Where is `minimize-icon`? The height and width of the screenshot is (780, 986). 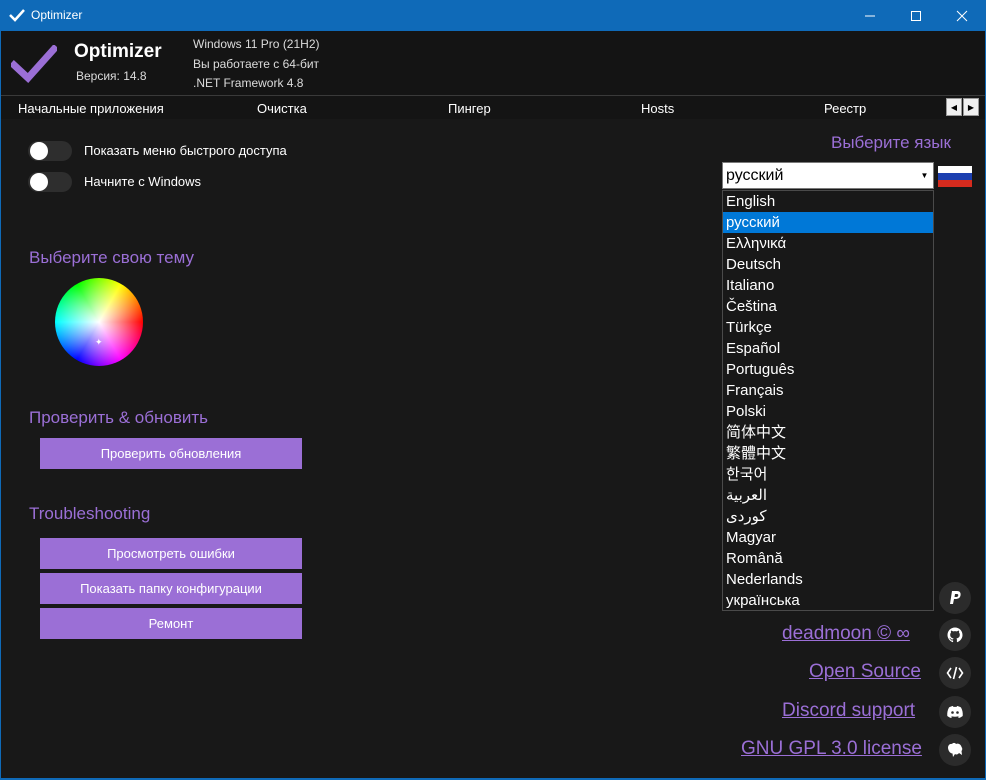 minimize-icon is located at coordinates (870, 15).